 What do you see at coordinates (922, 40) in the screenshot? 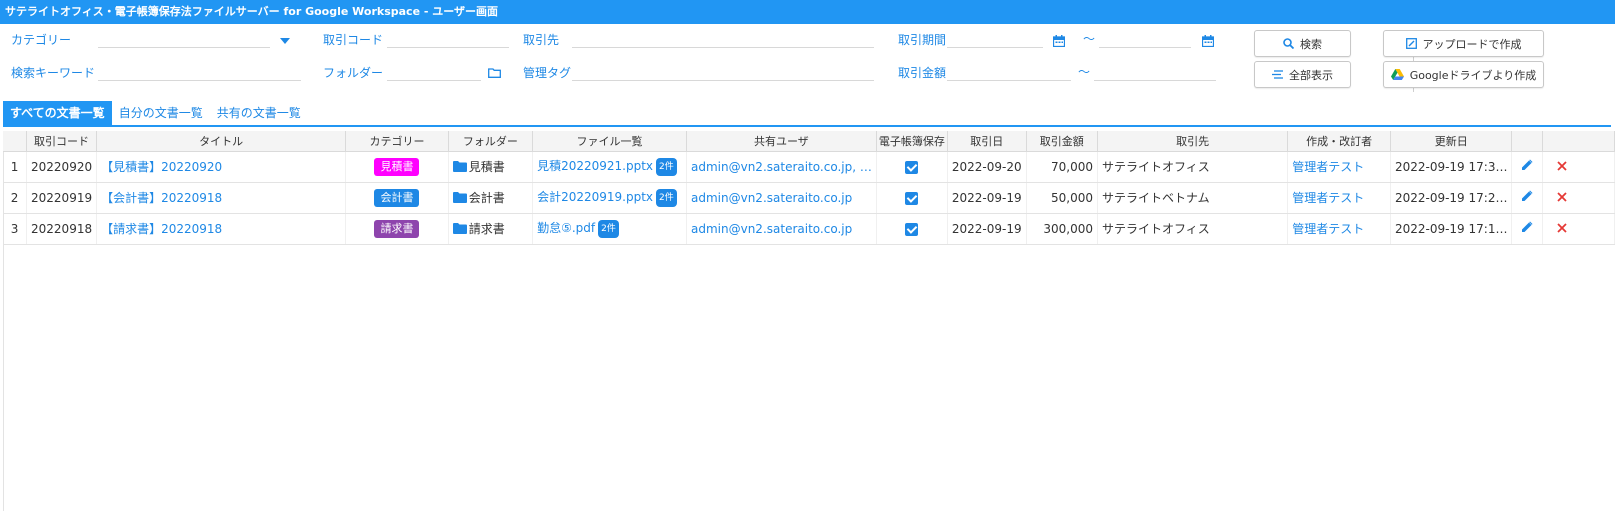
I see `period-label: 取引期間` at bounding box center [922, 40].